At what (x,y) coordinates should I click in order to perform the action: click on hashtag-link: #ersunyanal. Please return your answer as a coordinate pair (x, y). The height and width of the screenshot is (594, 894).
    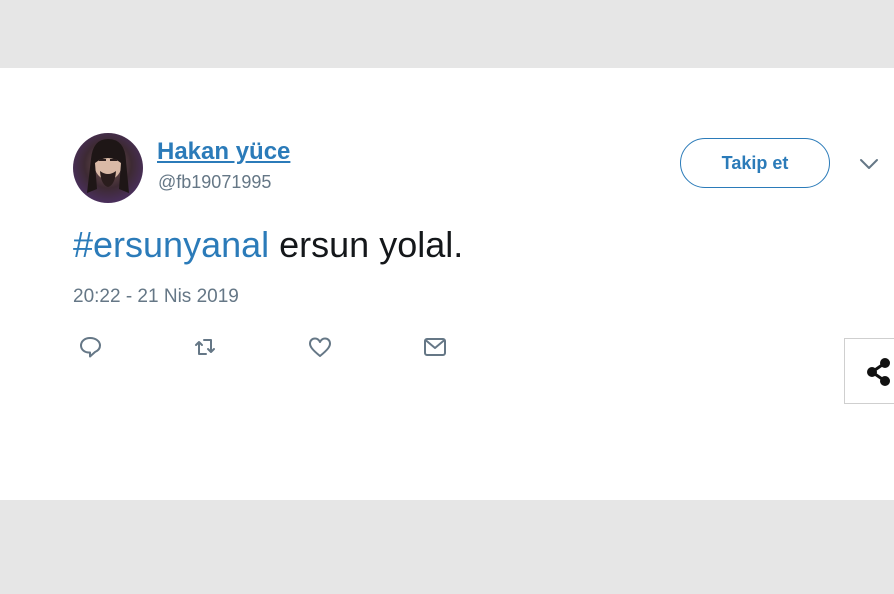
    Looking at the image, I should click on (171, 244).